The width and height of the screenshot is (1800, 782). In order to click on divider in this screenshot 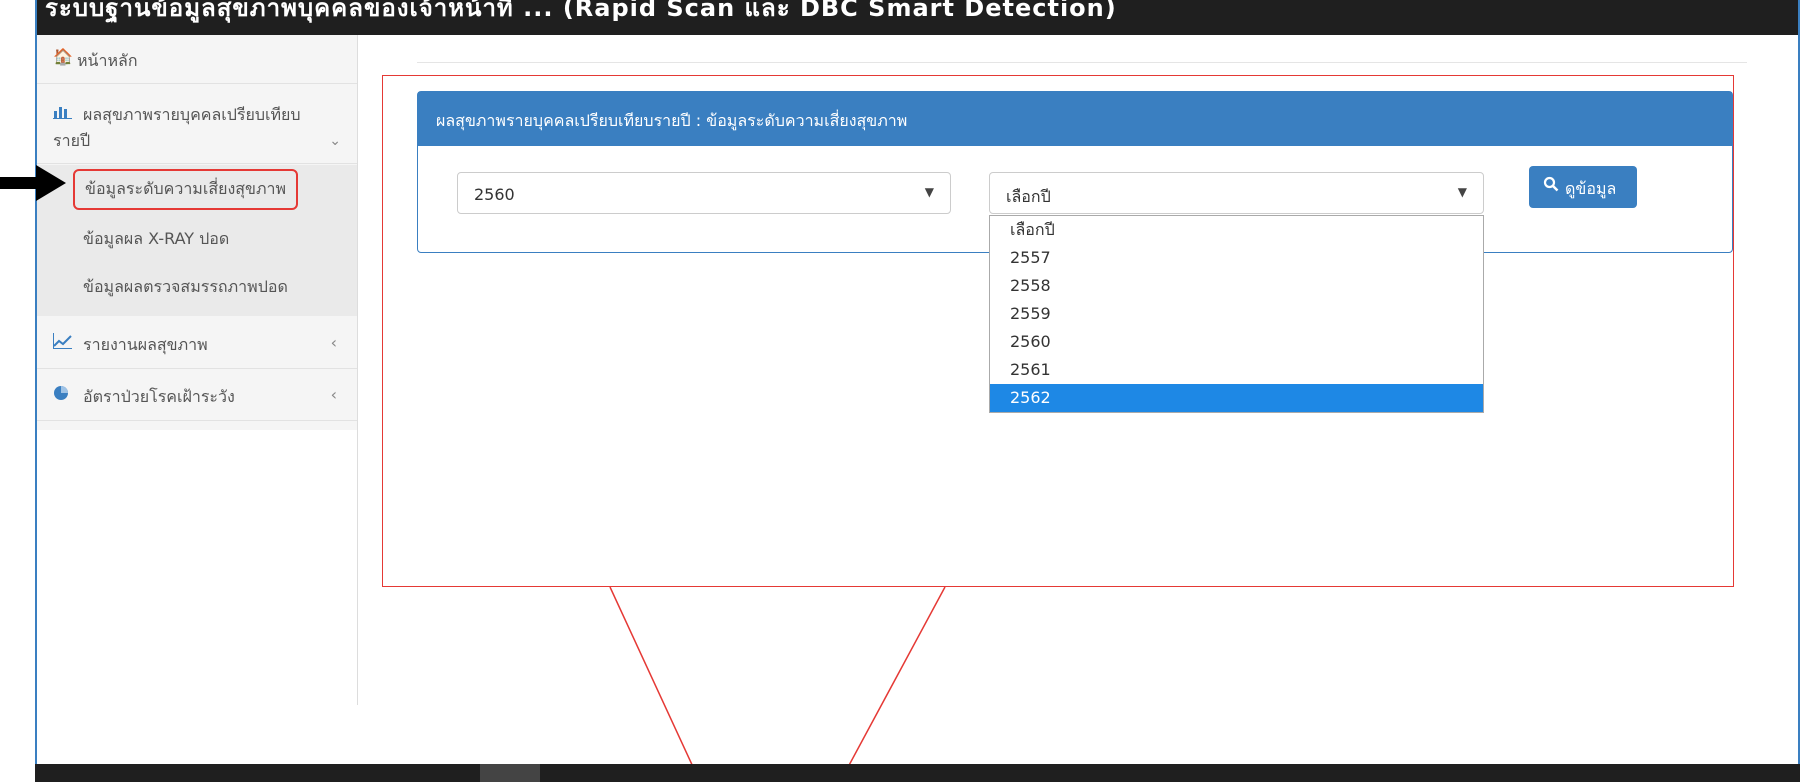, I will do `click(1082, 62)`.